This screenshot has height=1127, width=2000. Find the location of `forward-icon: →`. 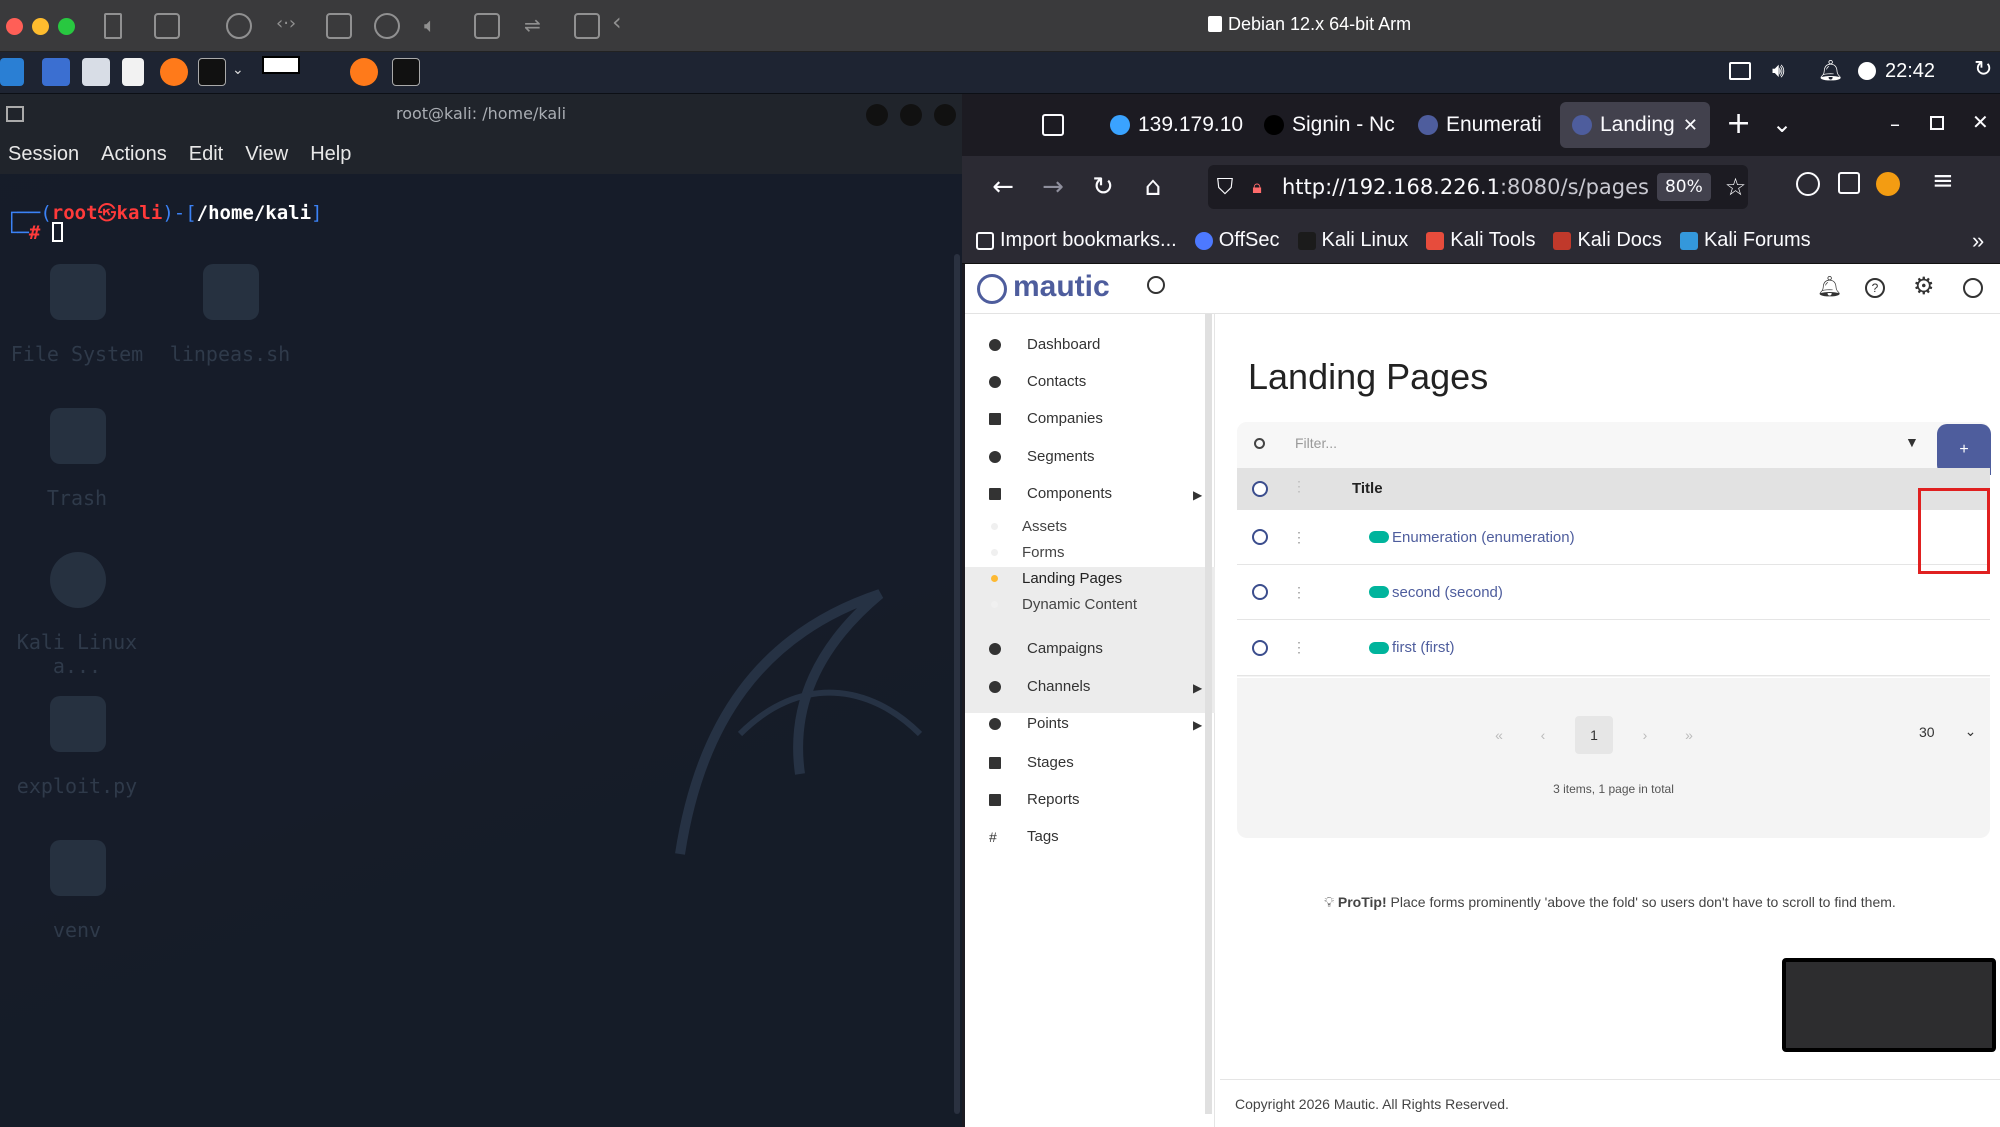

forward-icon: → is located at coordinates (1053, 187).